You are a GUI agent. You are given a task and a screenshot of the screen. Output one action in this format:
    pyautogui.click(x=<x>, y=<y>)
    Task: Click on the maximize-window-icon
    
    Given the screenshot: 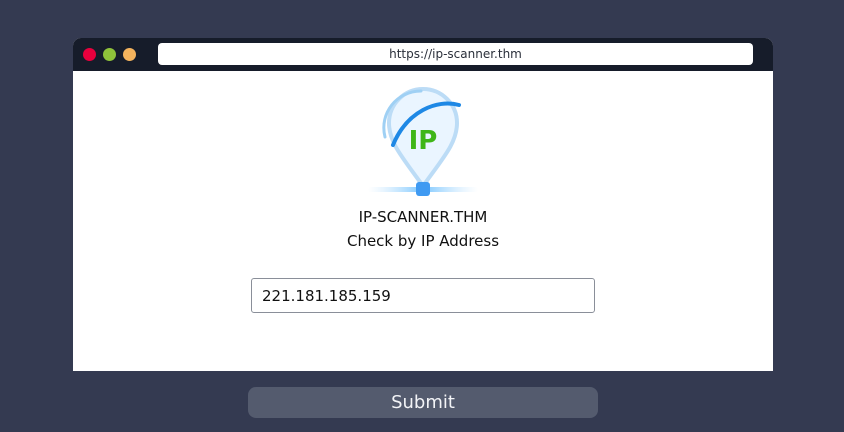 What is the action you would take?
    pyautogui.click(x=129, y=54)
    